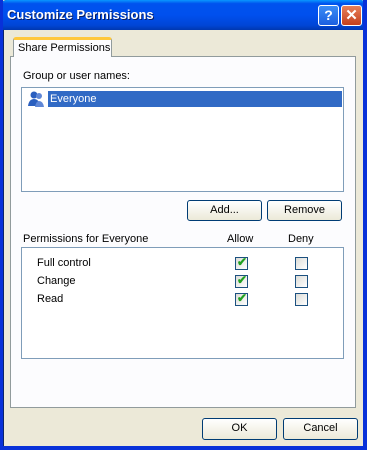 The image size is (367, 450). I want to click on permission-row: Full control ✔, so click(182, 263).